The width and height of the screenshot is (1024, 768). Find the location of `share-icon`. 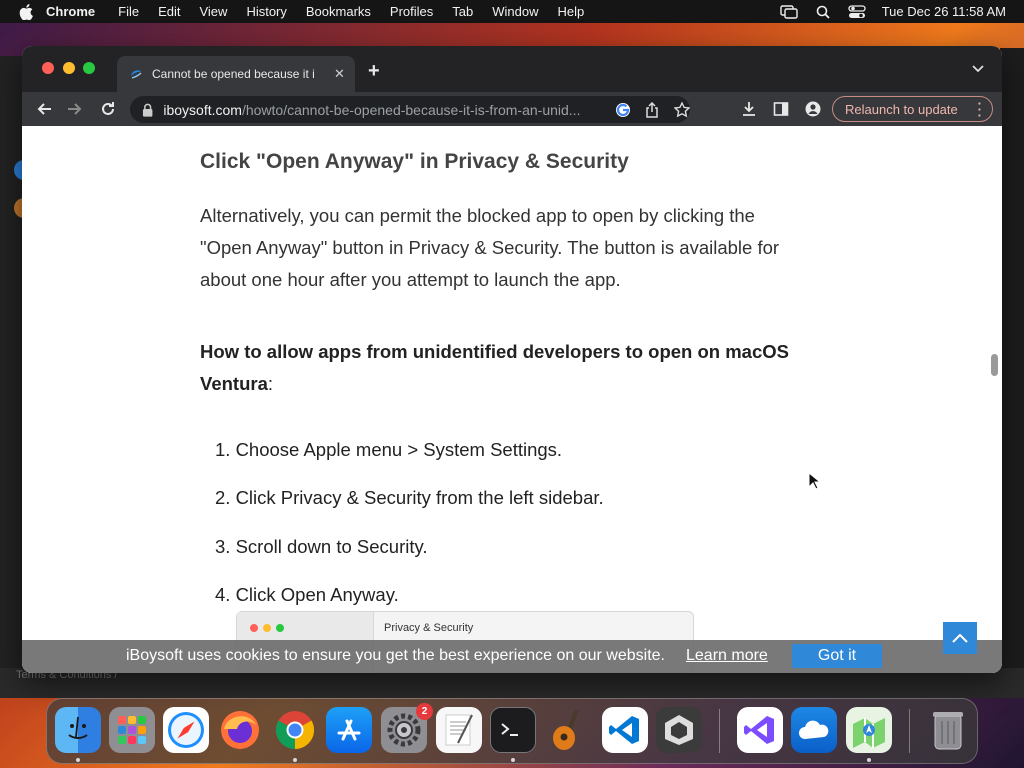

share-icon is located at coordinates (652, 109).